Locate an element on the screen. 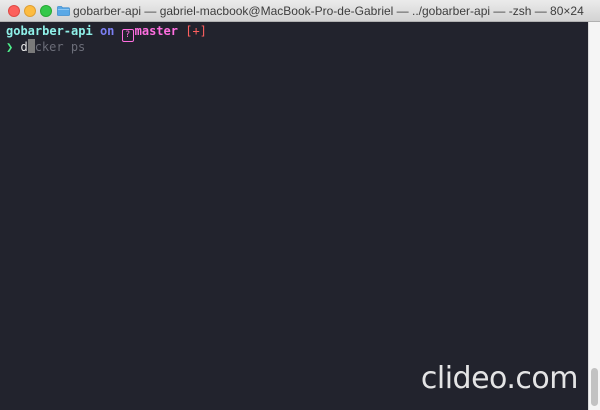 The height and width of the screenshot is (410, 600). minimize-button is located at coordinates (30, 11).